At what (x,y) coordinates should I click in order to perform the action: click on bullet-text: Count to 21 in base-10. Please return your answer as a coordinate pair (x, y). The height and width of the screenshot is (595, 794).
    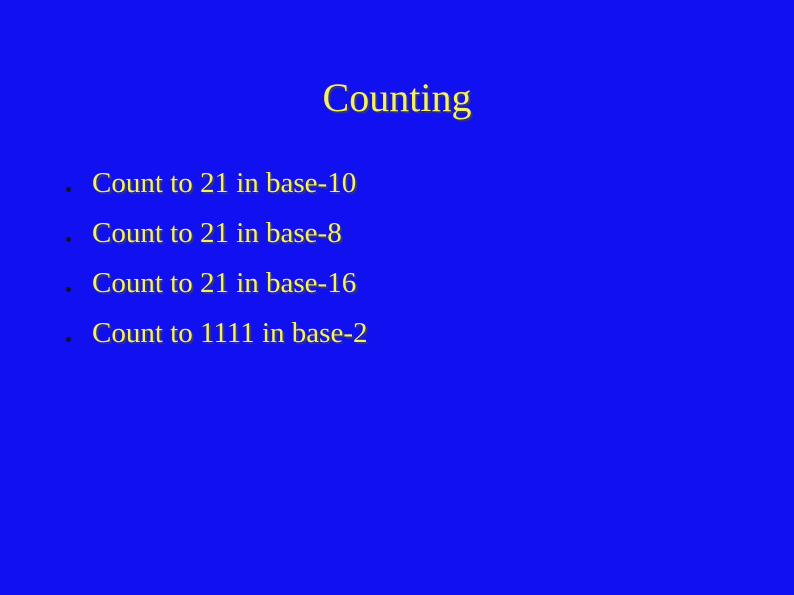
    Looking at the image, I should click on (224, 183).